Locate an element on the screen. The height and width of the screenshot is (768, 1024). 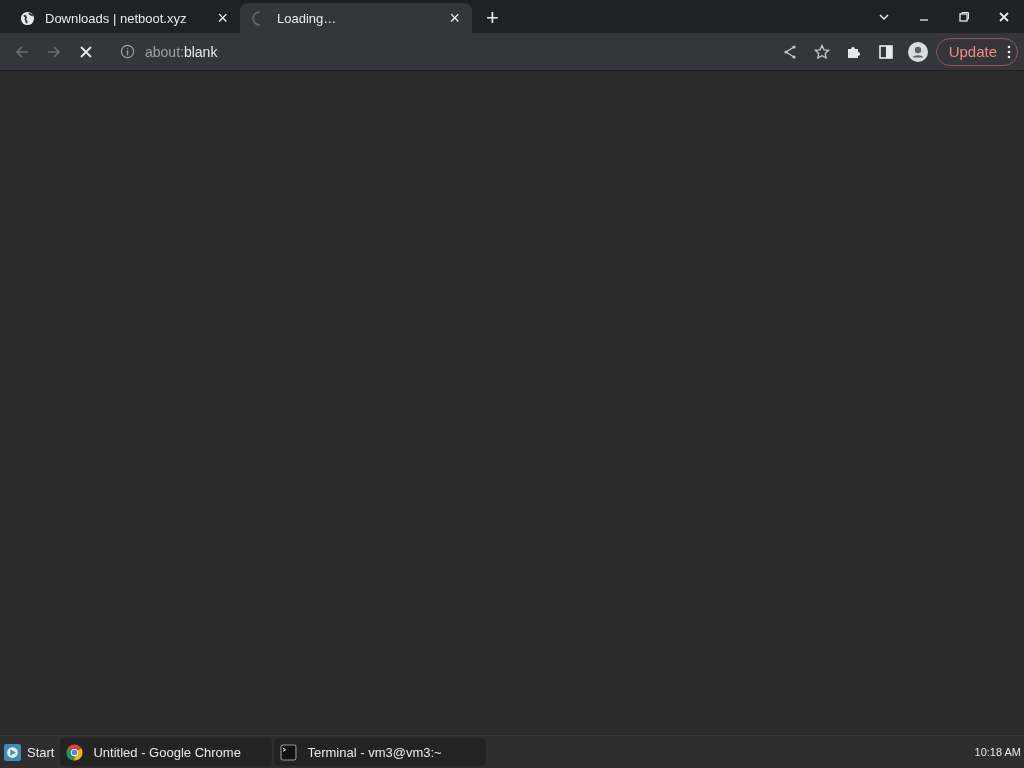
start-logo-icon is located at coordinates (12, 752).